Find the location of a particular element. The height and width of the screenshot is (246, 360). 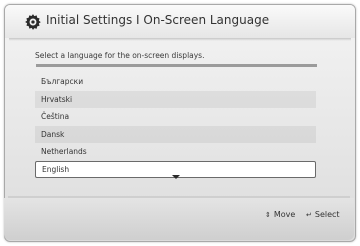

language-item-netherlands: Netherlands is located at coordinates (175, 152).